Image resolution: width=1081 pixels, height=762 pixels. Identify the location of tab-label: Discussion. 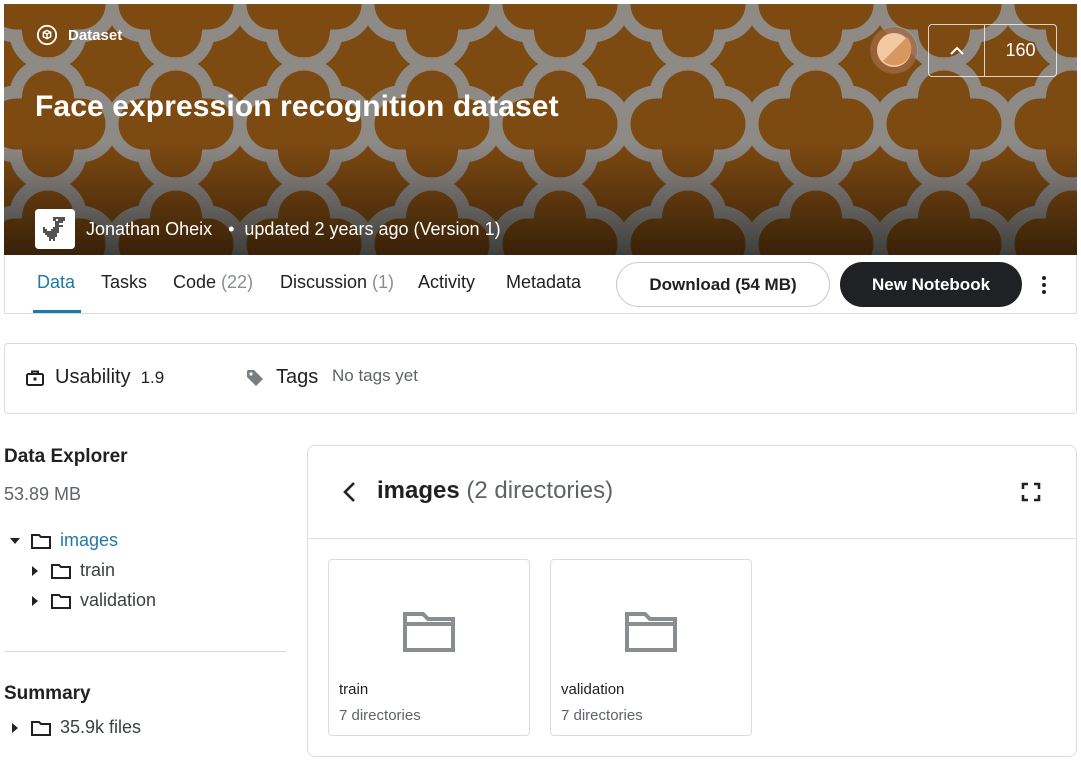
(324, 282).